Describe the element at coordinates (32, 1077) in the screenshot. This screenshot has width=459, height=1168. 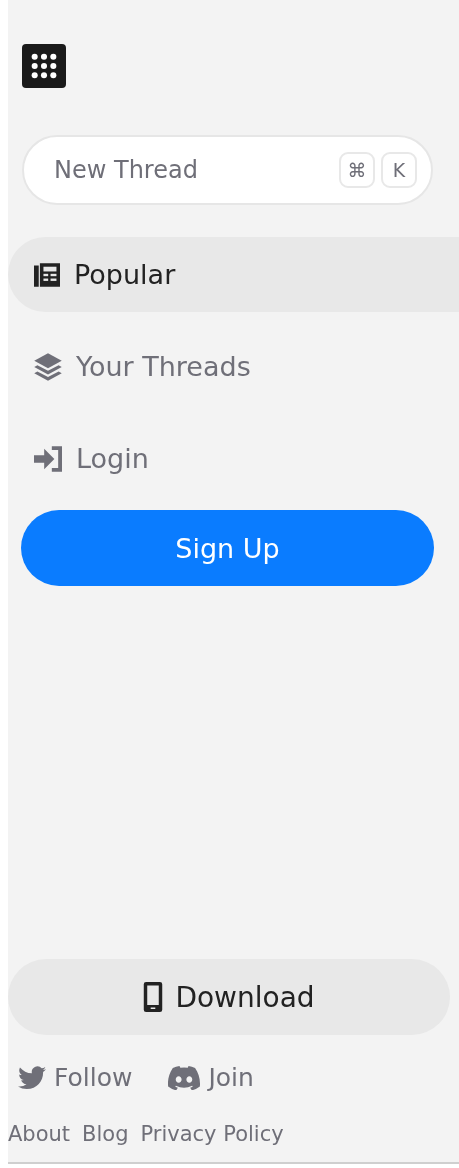
I see `bird-icon` at that location.